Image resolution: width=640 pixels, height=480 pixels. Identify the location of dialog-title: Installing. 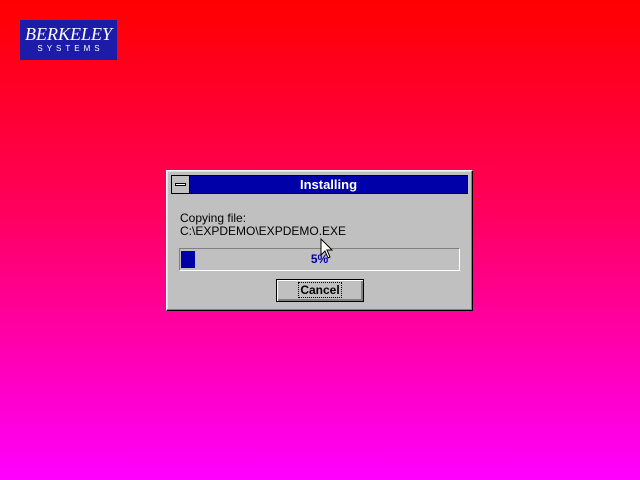
(328, 184).